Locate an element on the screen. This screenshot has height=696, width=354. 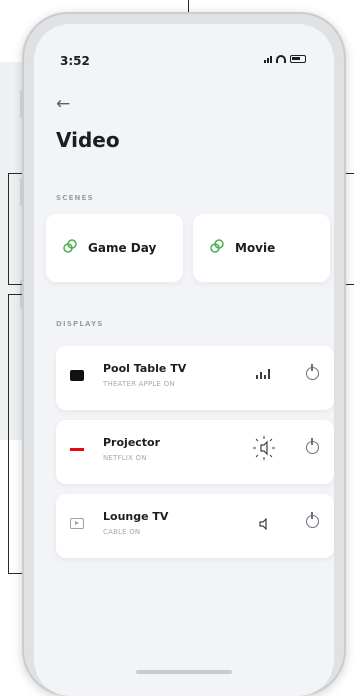
status-icons is located at coordinates (285, 59).